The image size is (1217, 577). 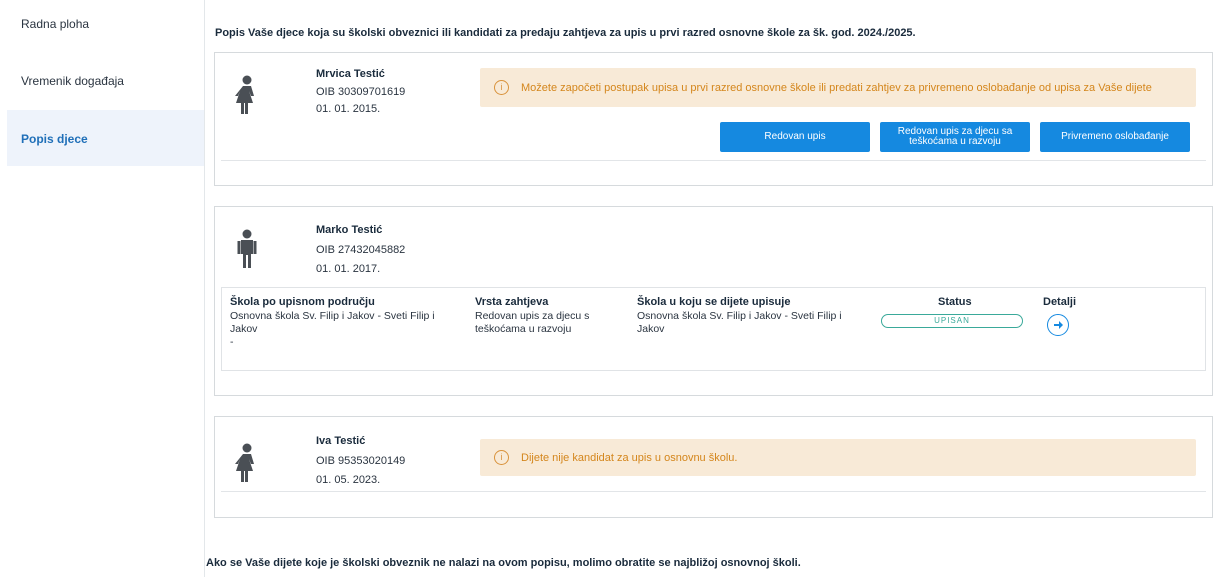 What do you see at coordinates (523, 329) in the screenshot?
I see `request-type-line: teškoćama u razvoju` at bounding box center [523, 329].